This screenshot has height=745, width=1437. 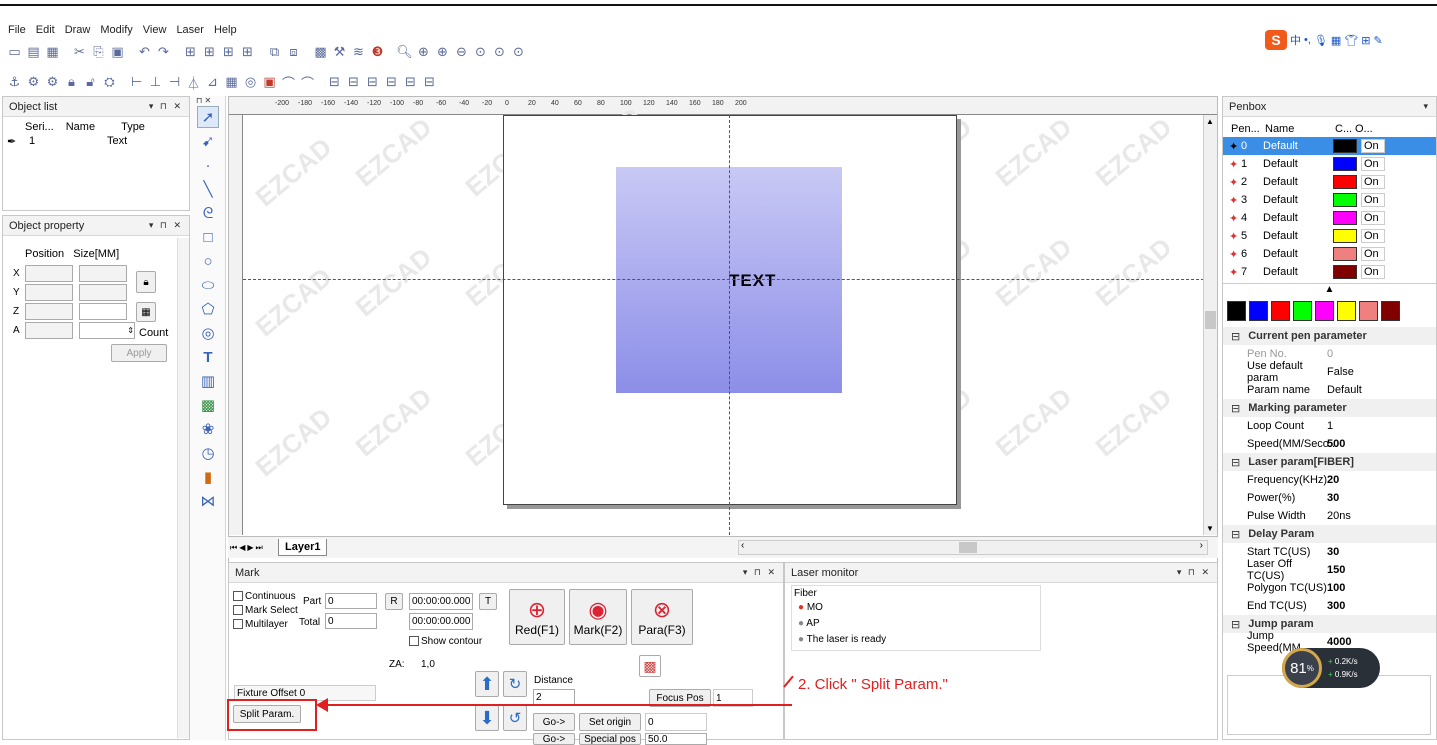 What do you see at coordinates (515, 718) in the screenshot?
I see `rotate-ccw-button: ↺` at bounding box center [515, 718].